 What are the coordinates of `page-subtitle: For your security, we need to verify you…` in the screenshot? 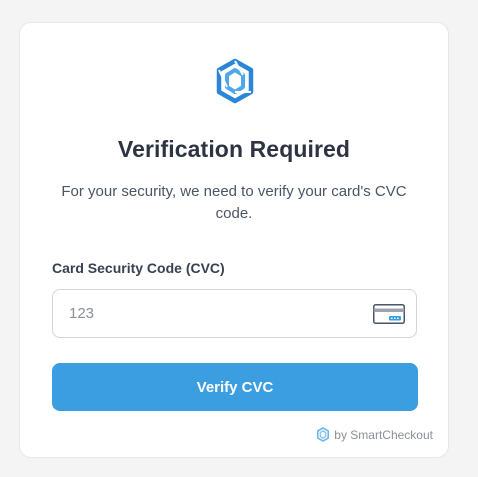 It's located at (234, 202).